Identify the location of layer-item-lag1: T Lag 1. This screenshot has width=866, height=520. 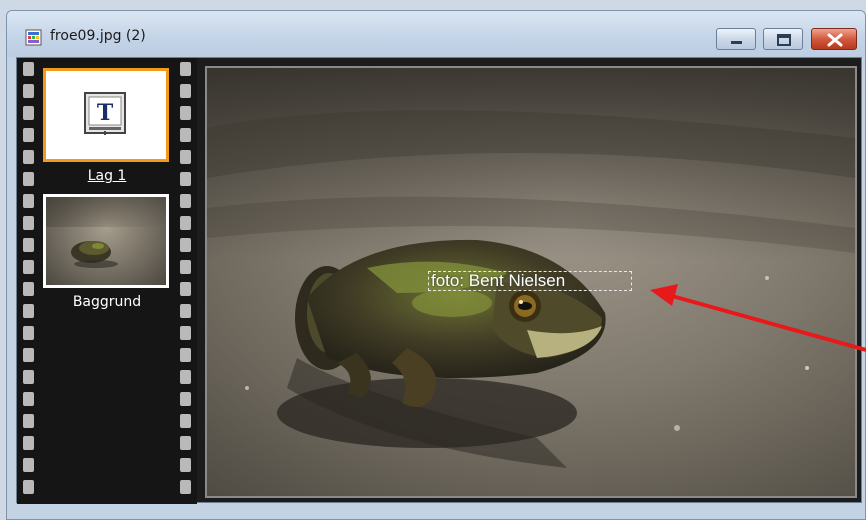
(107, 126).